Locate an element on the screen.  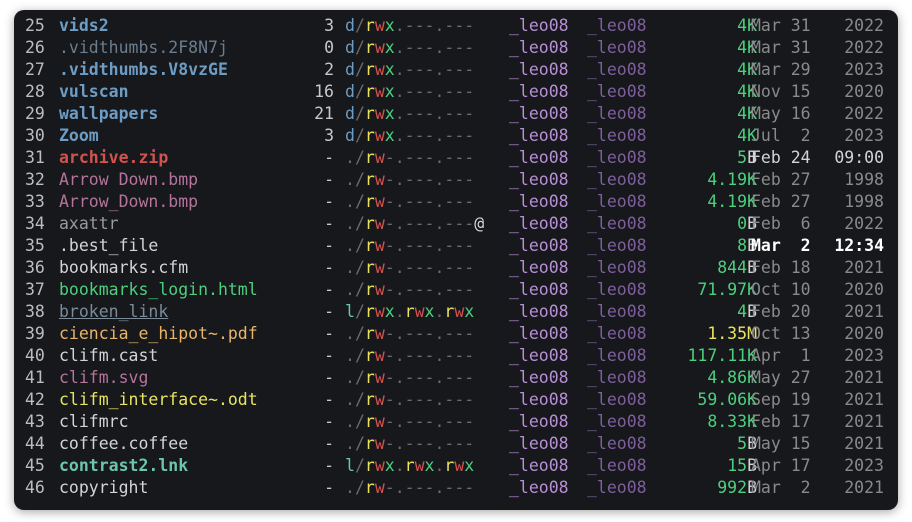
file-size: 4.86K is located at coordinates (732, 378).